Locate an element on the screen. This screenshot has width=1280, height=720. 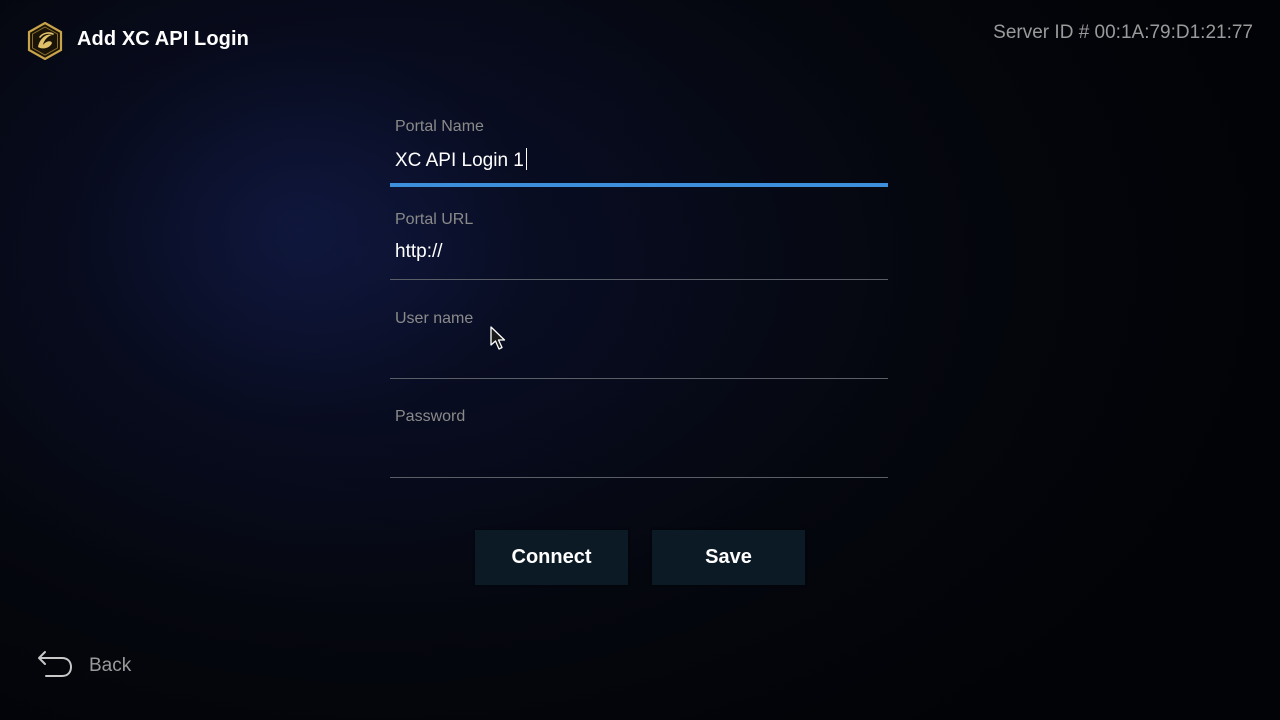
portal-name-value-wrap: XC API Login 1 is located at coordinates (461, 160).